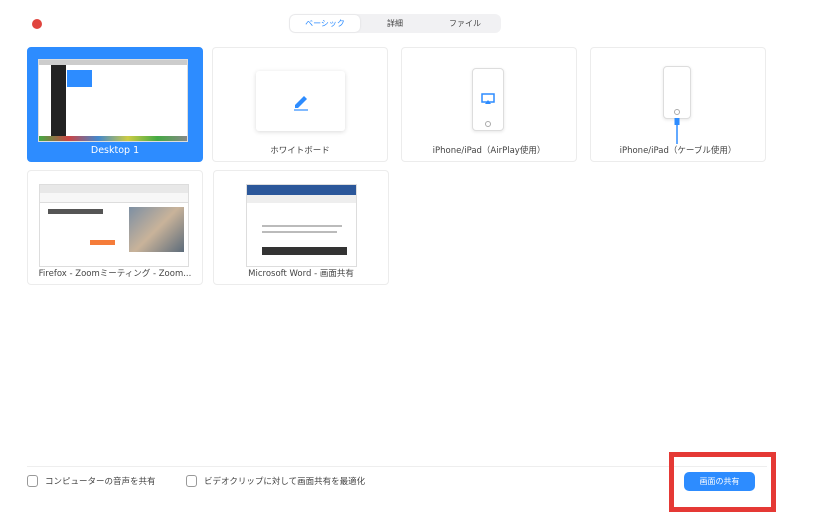 The width and height of the screenshot is (825, 531). Describe the element at coordinates (113, 100) in the screenshot. I see `desktop-thumbnail` at that location.